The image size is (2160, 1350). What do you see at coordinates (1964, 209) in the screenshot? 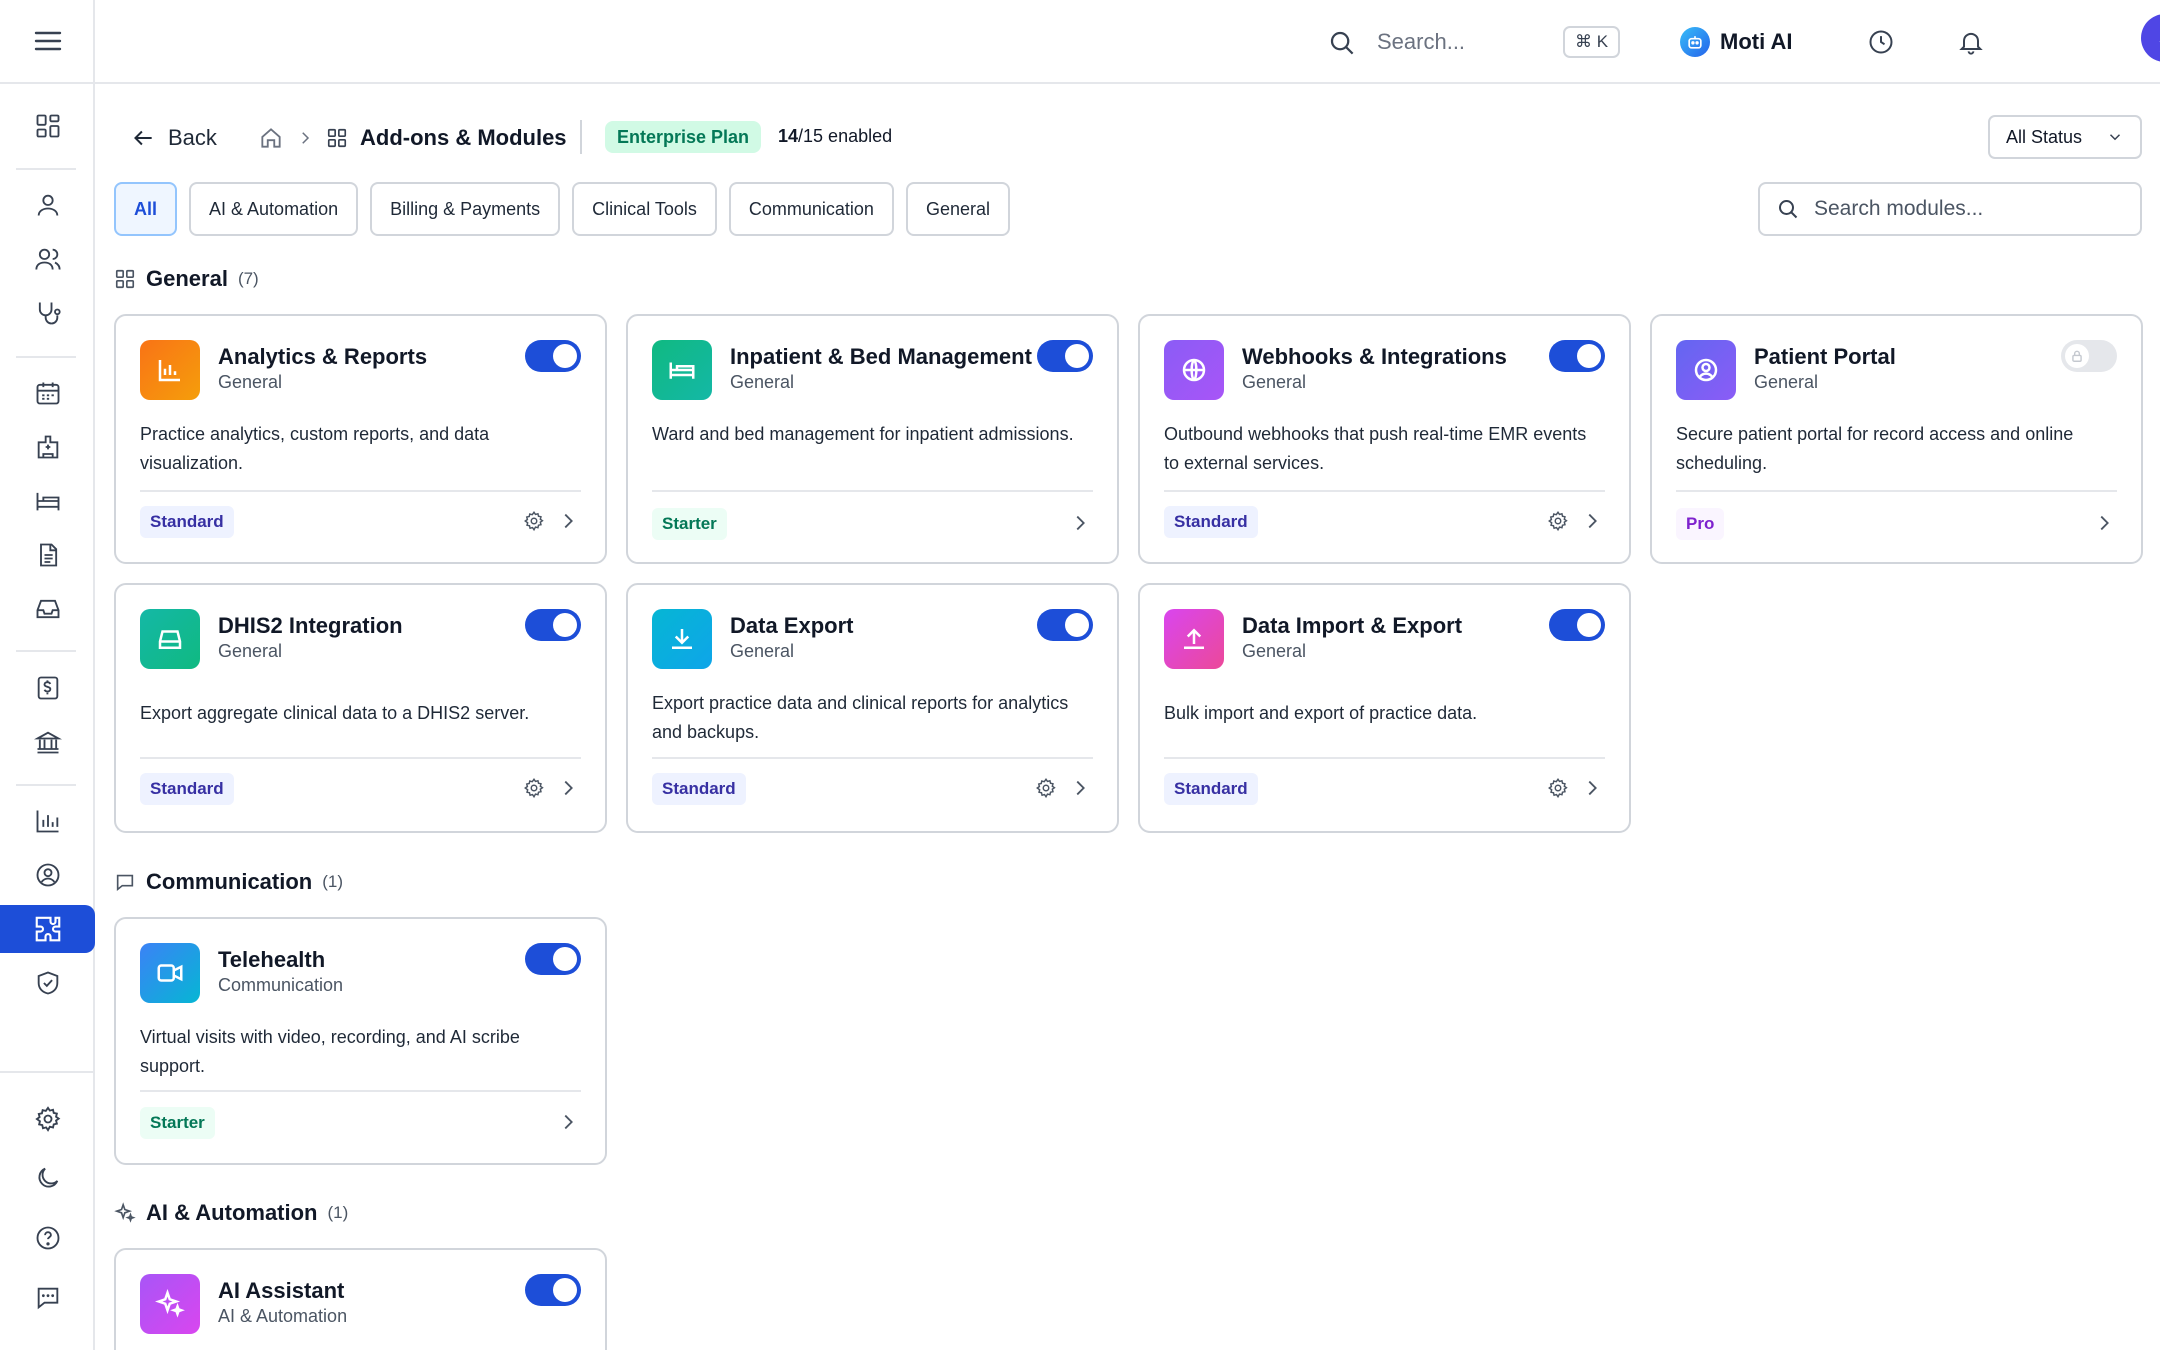
I see `module-search-input` at bounding box center [1964, 209].